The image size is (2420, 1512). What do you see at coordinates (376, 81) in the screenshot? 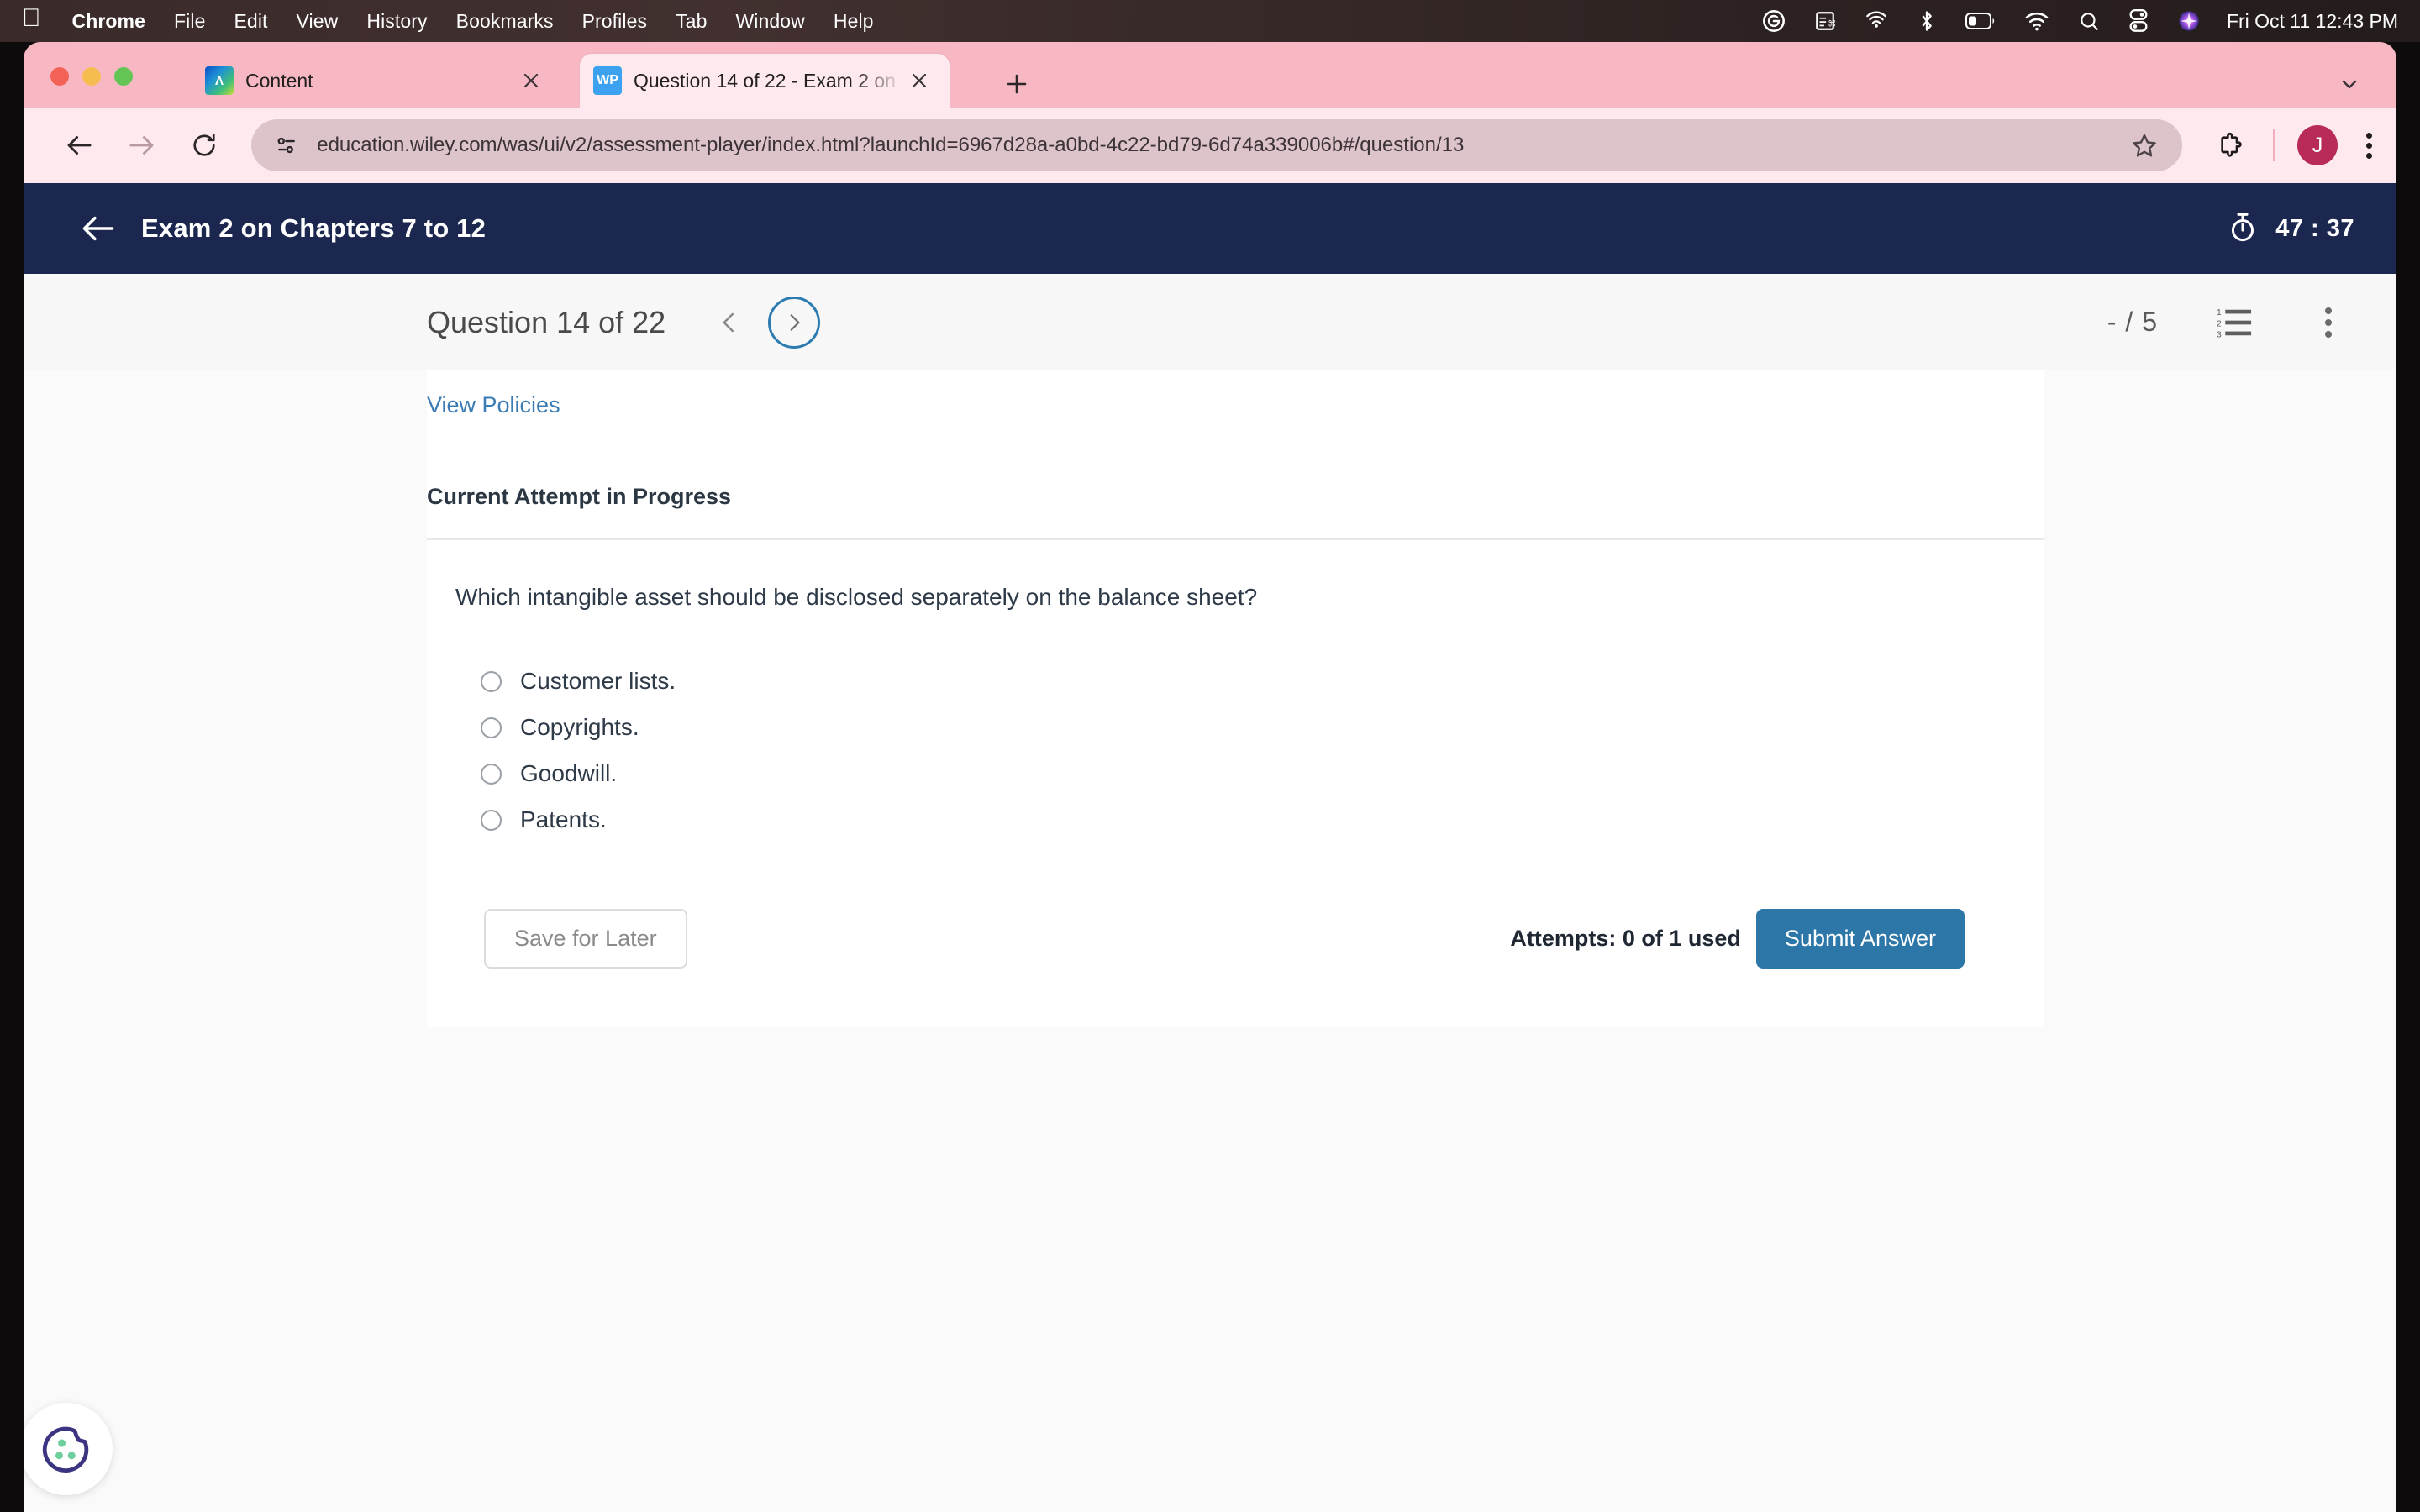
I see `browser-tab-content: Λ Content` at bounding box center [376, 81].